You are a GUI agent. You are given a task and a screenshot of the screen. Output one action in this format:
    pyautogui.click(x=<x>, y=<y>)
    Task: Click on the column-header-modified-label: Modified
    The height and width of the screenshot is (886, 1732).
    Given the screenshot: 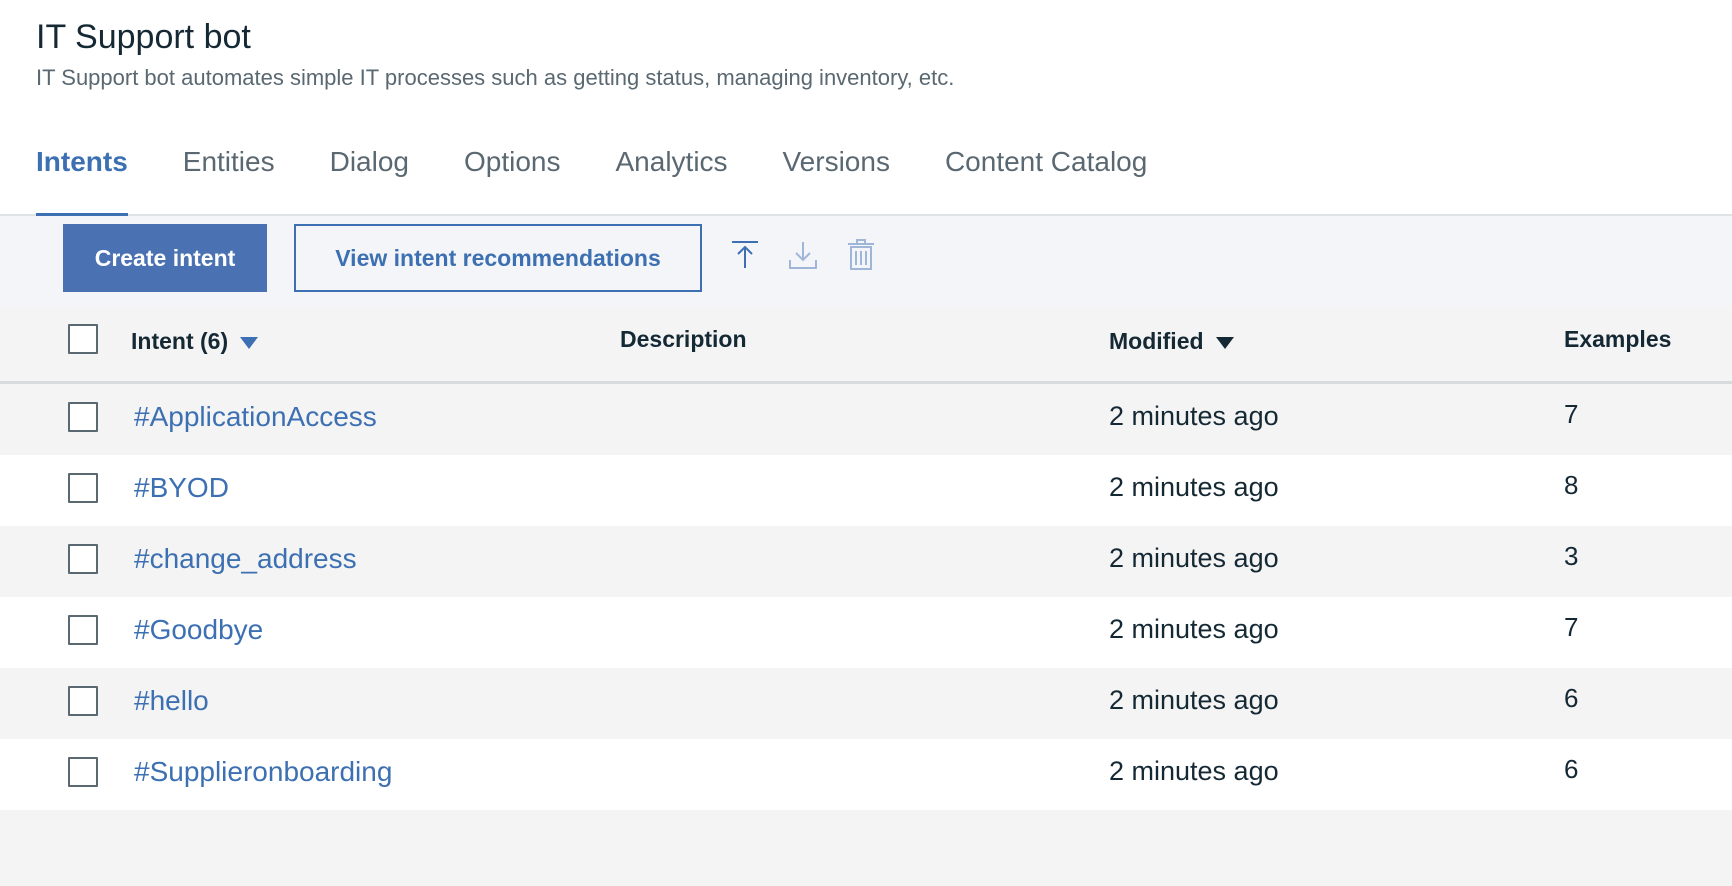 What is the action you would take?
    pyautogui.click(x=1156, y=341)
    